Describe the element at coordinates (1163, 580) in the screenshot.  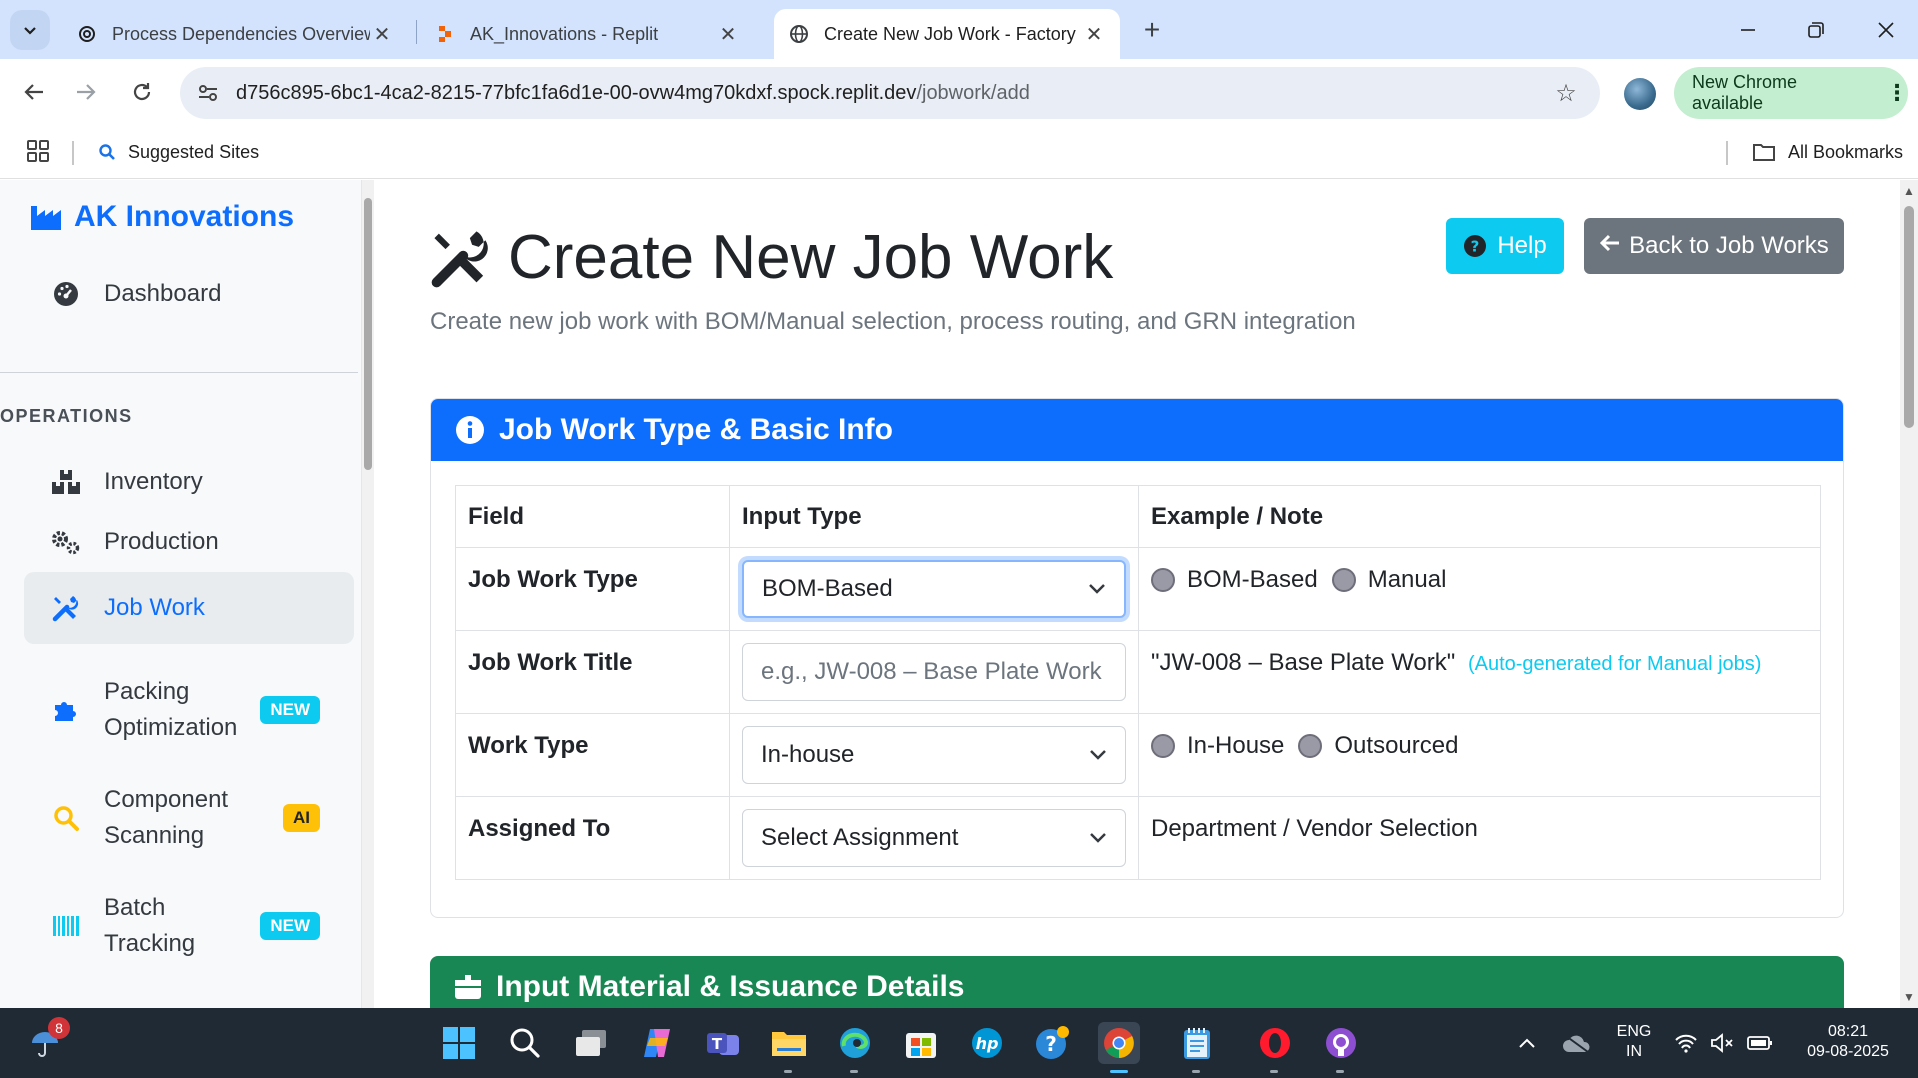
I see `radio-bom-based` at that location.